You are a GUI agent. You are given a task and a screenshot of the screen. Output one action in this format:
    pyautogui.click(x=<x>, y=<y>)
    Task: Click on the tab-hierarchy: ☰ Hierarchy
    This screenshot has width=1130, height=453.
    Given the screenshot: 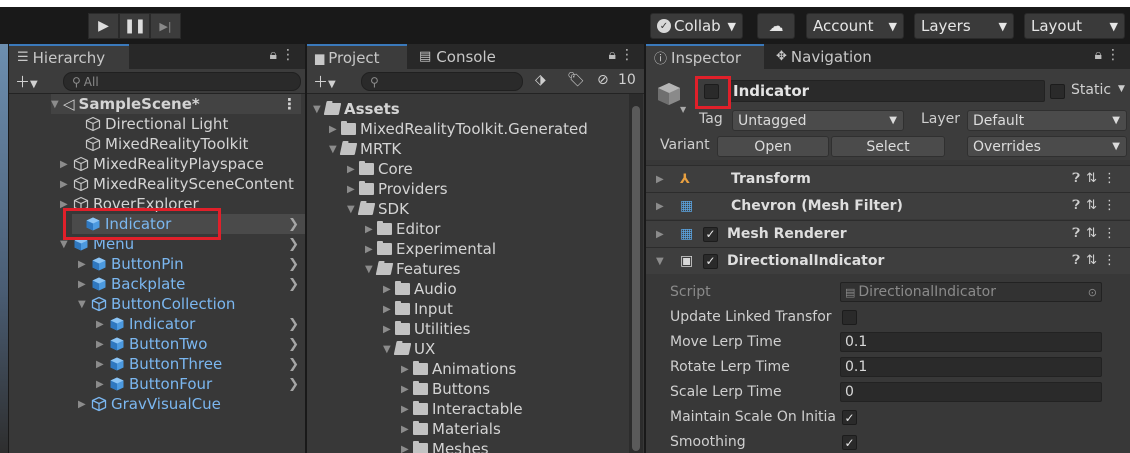 What is the action you would take?
    pyautogui.click(x=69, y=56)
    